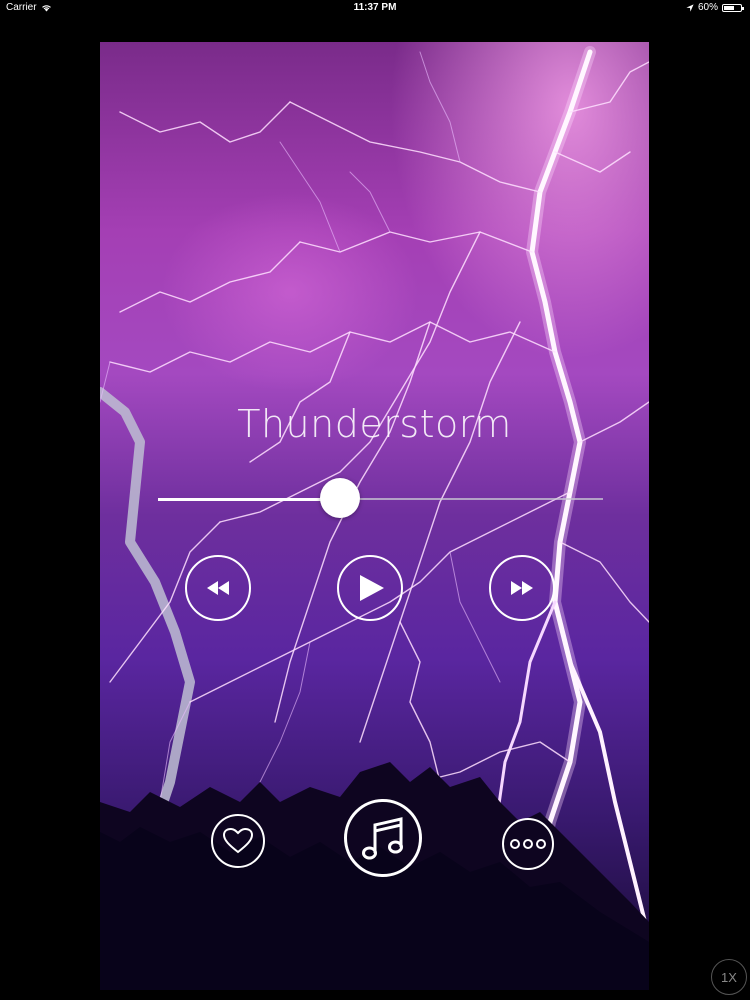 The image size is (750, 1000). I want to click on status-time: 11:37 PM, so click(375, 7).